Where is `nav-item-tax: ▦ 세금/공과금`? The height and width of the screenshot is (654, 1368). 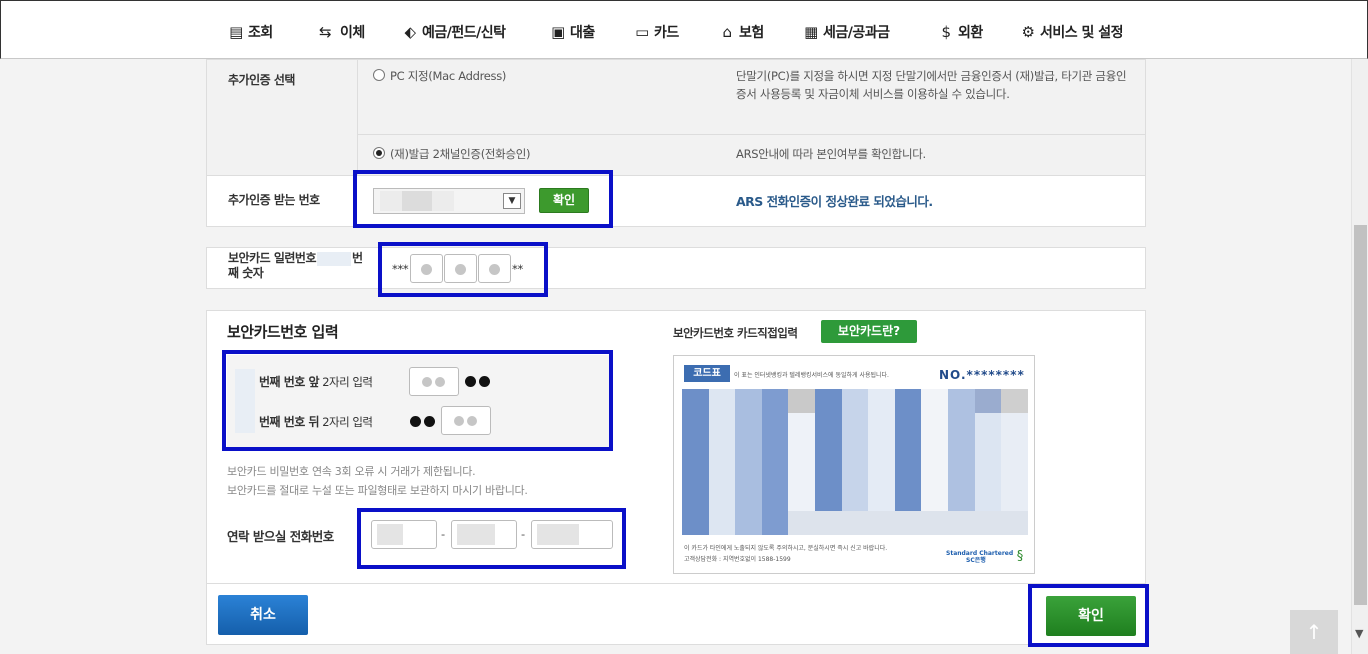
nav-item-tax: ▦ 세금/공과금 is located at coordinates (846, 32).